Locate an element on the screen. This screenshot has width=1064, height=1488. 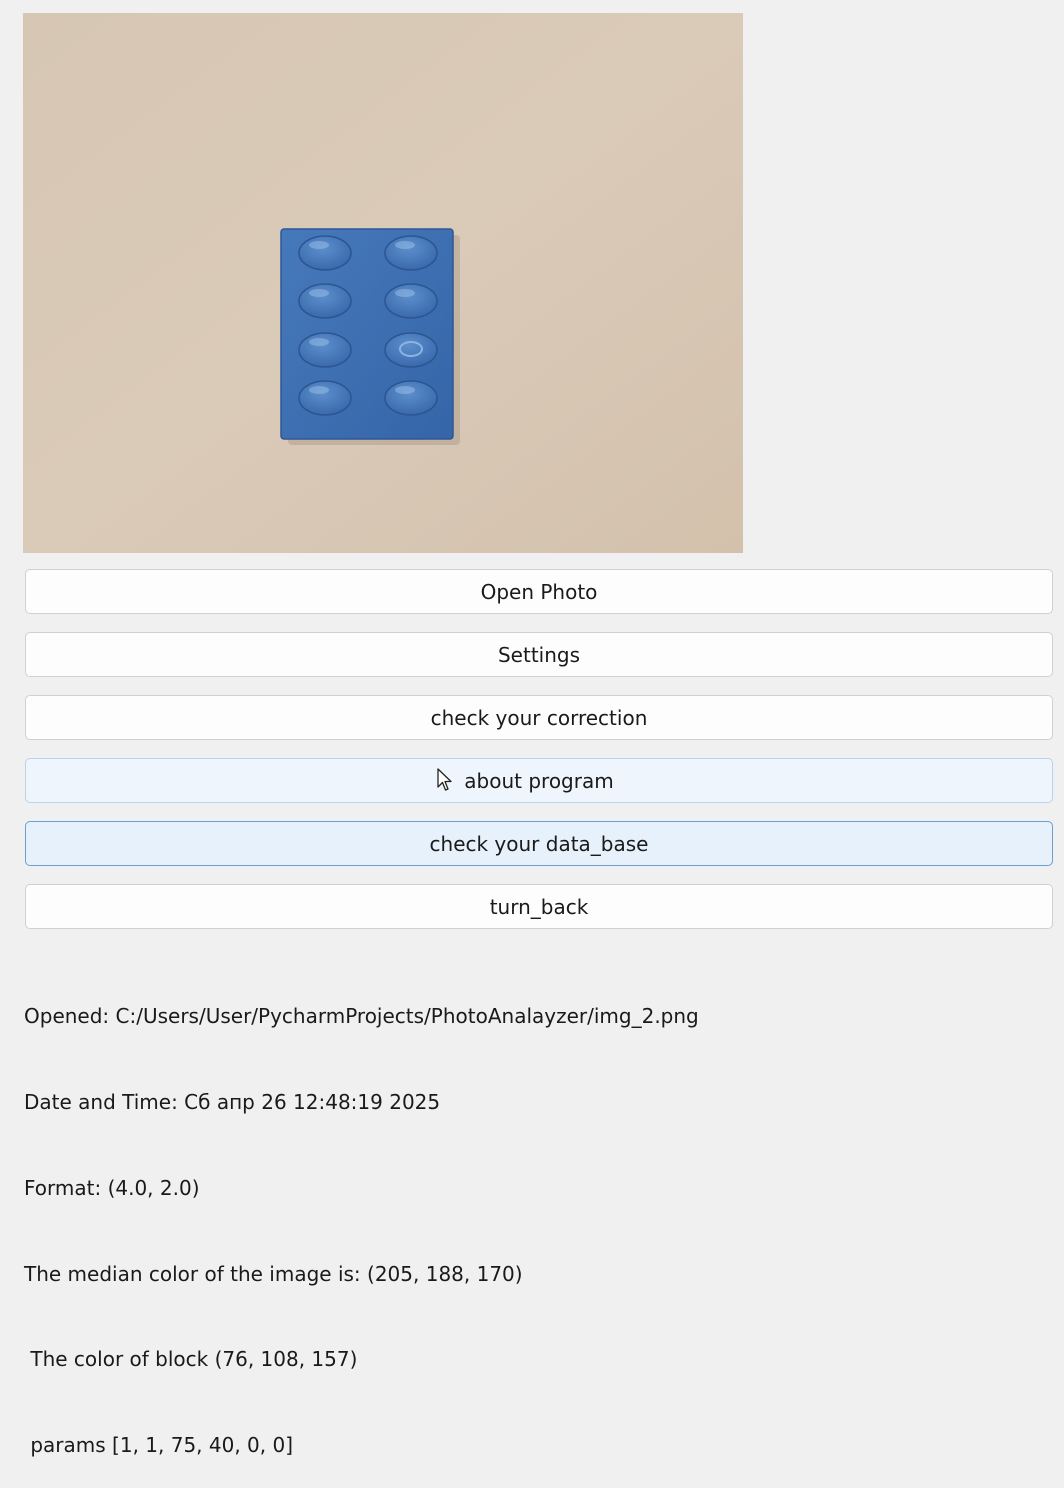
check-correction-button: check your correction is located at coordinates (539, 717).